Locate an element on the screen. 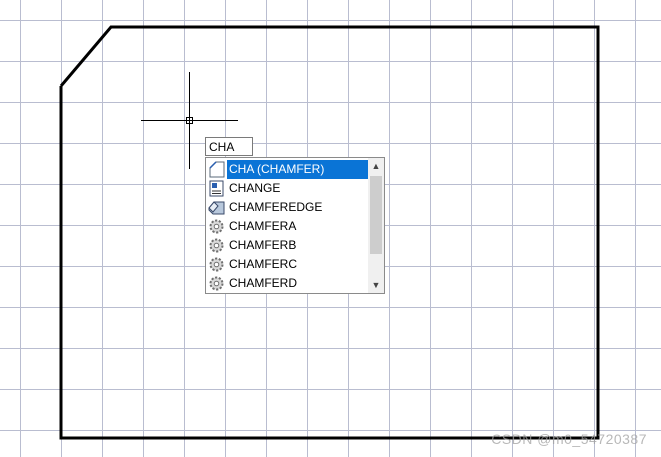 The height and width of the screenshot is (457, 661). autocomplete-item-chamferd: CHAMFERD is located at coordinates (287, 283).